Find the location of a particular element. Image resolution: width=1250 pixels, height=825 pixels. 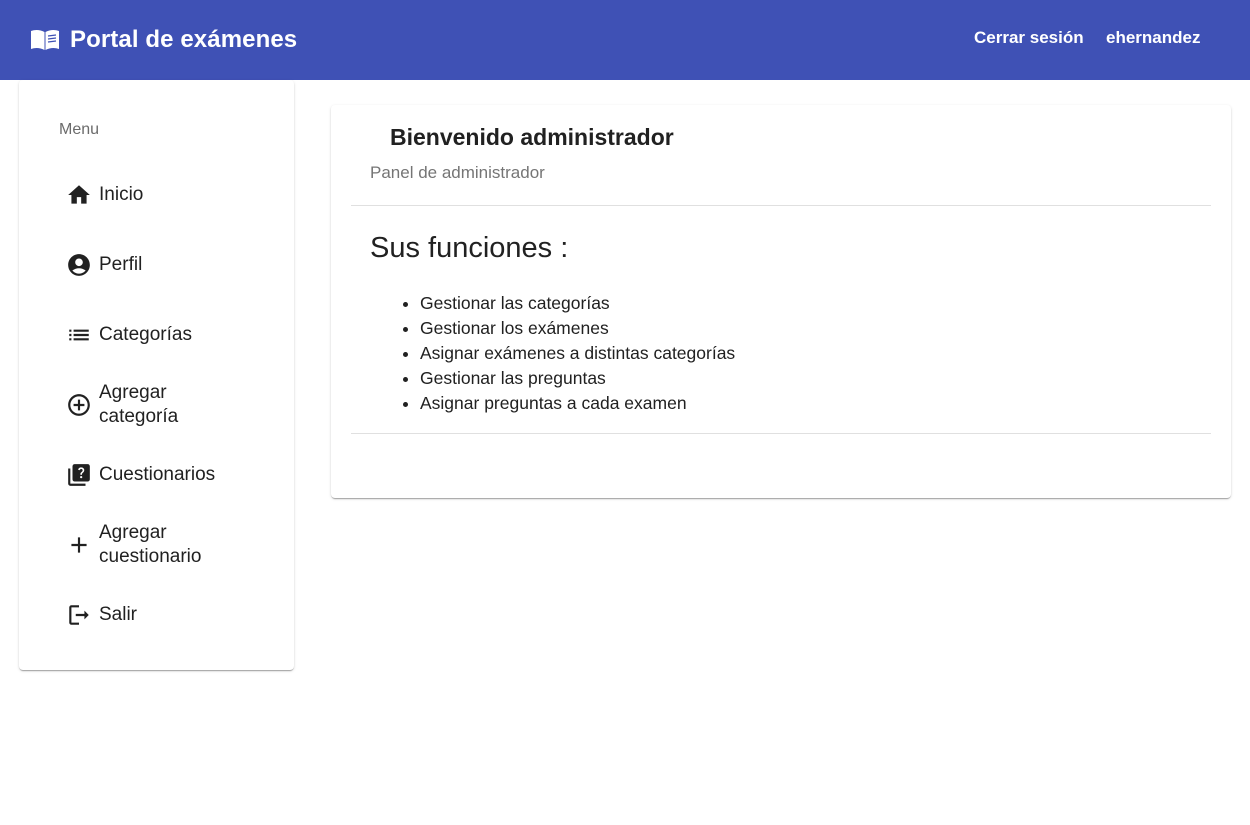

page-subtitle: Panel de administrador is located at coordinates (457, 172).